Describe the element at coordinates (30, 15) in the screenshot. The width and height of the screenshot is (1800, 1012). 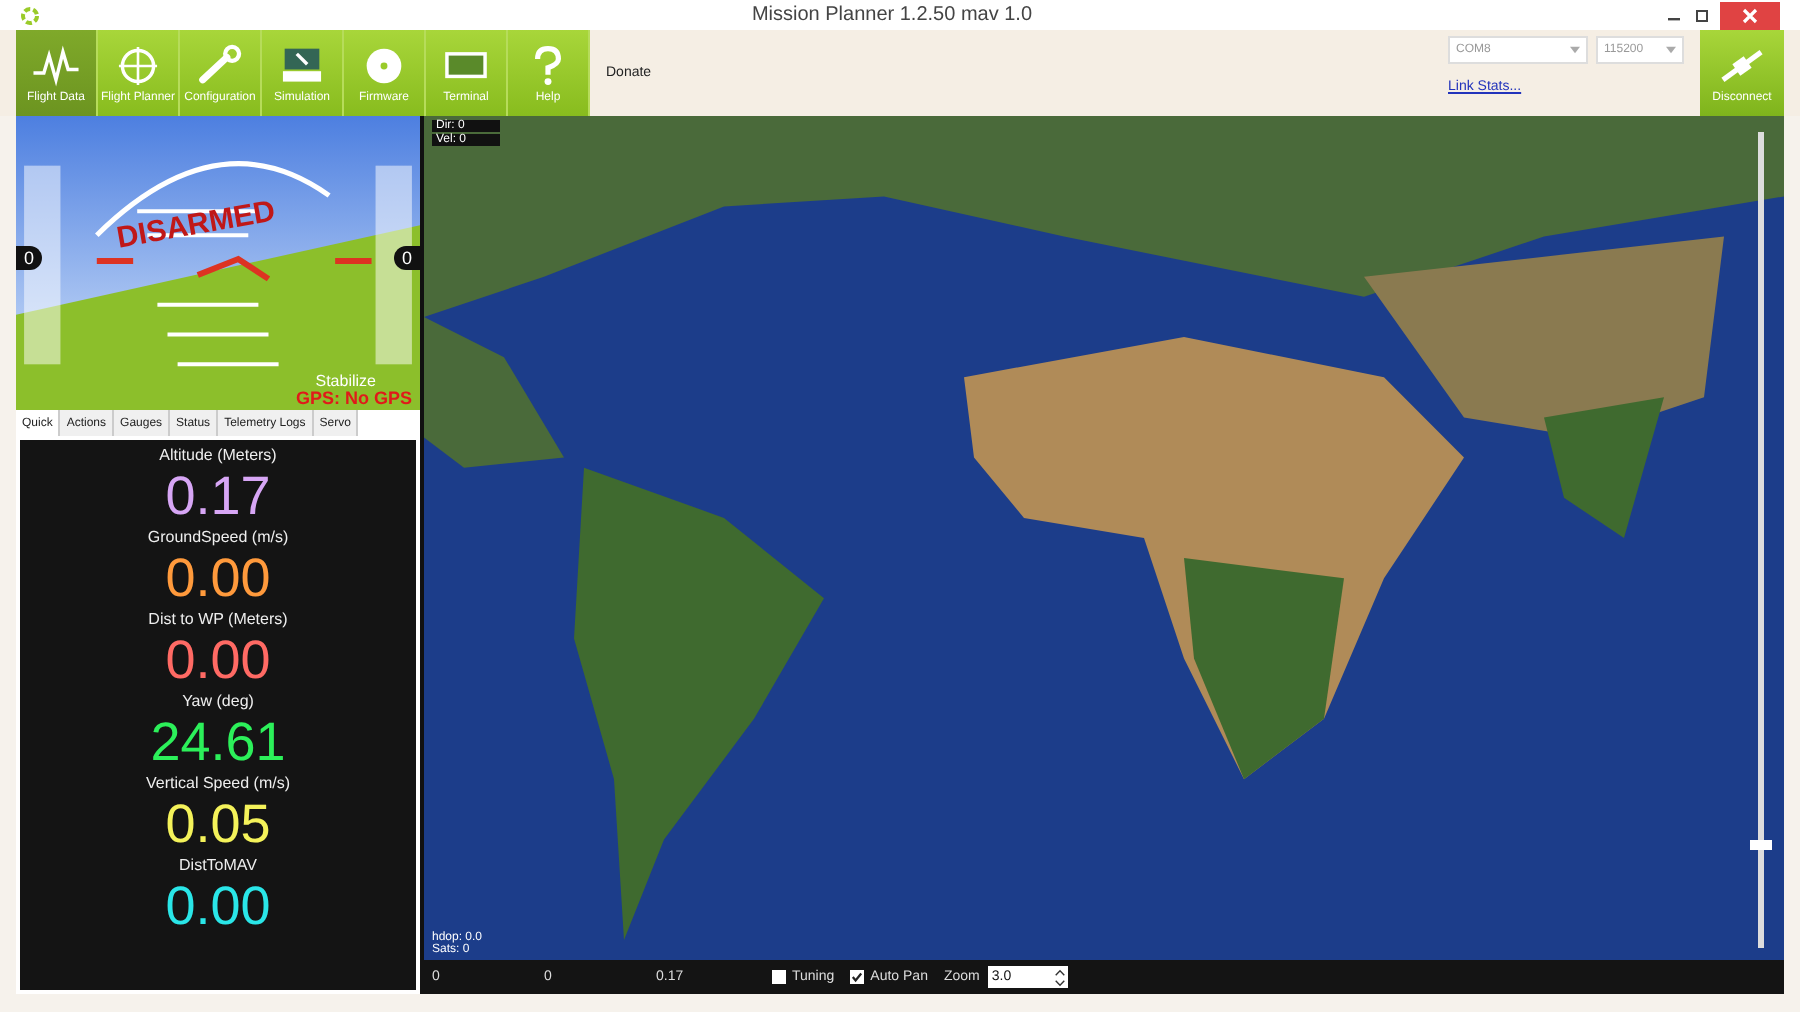
I see `app-logo-icon` at that location.